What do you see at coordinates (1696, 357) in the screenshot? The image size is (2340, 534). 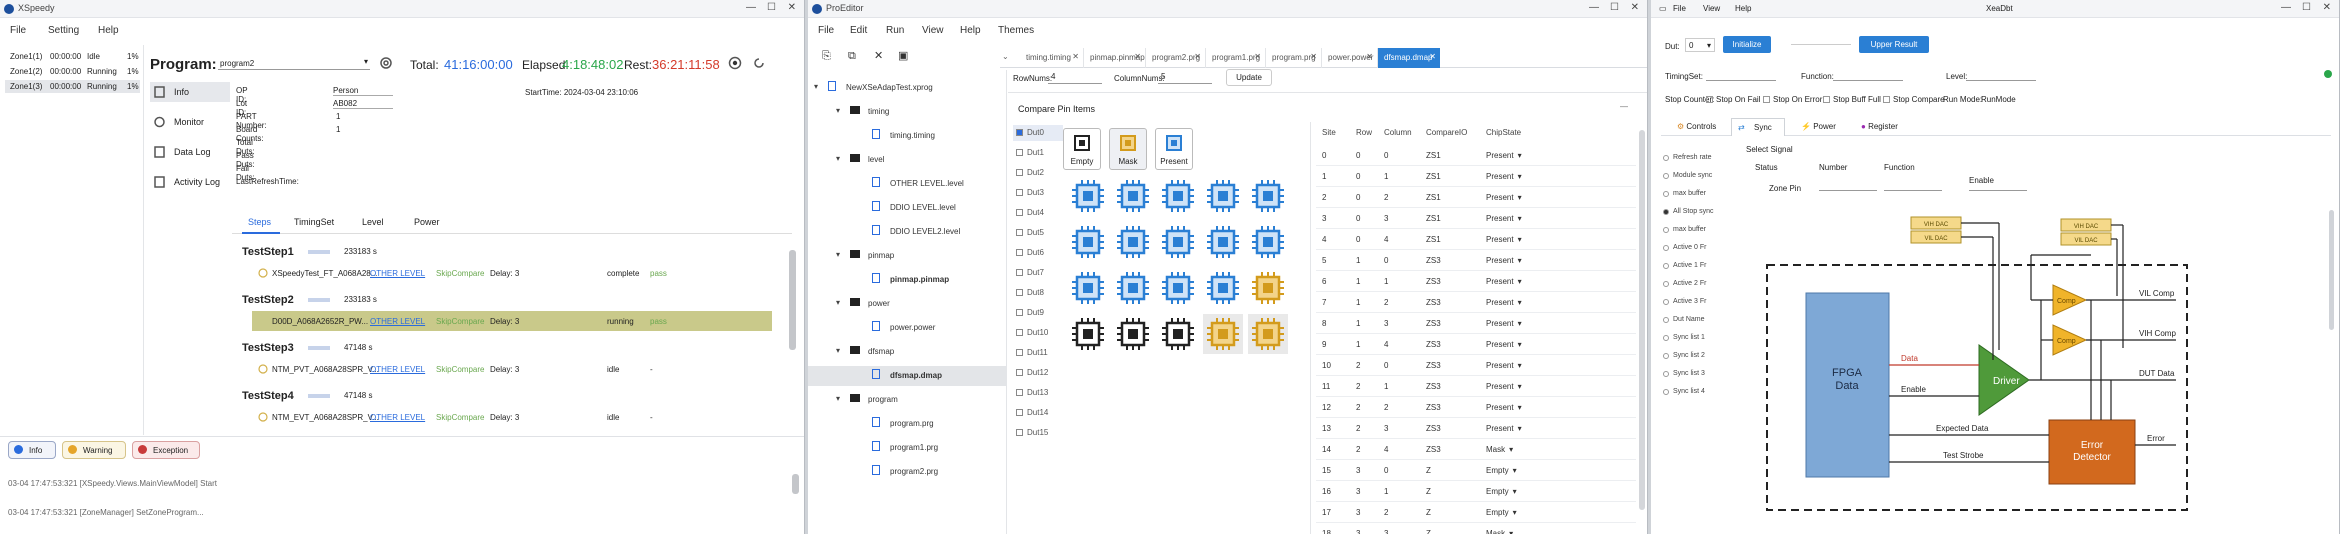 I see `side-option: Sync list 2` at bounding box center [1696, 357].